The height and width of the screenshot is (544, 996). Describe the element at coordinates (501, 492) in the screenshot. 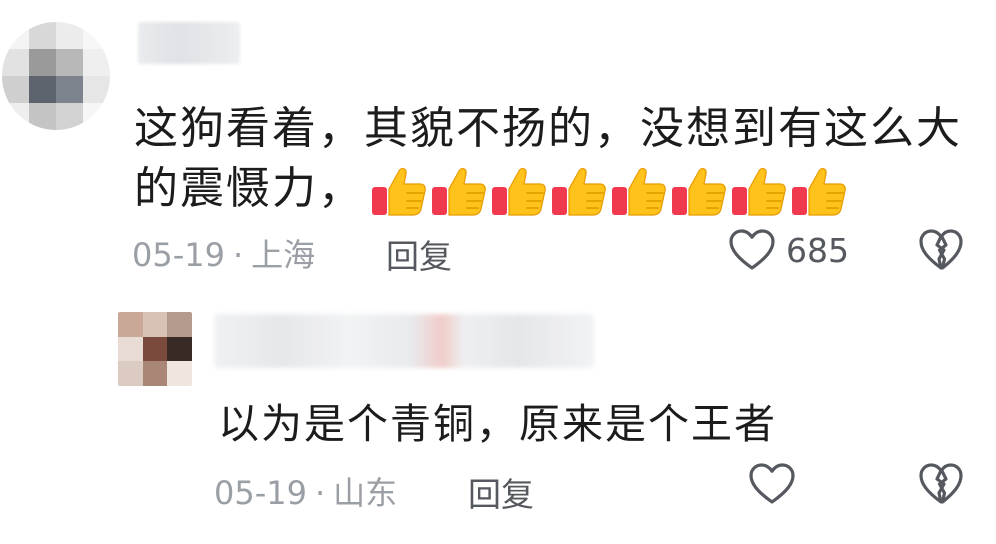

I see `reply-to-reply-button: 回复` at that location.